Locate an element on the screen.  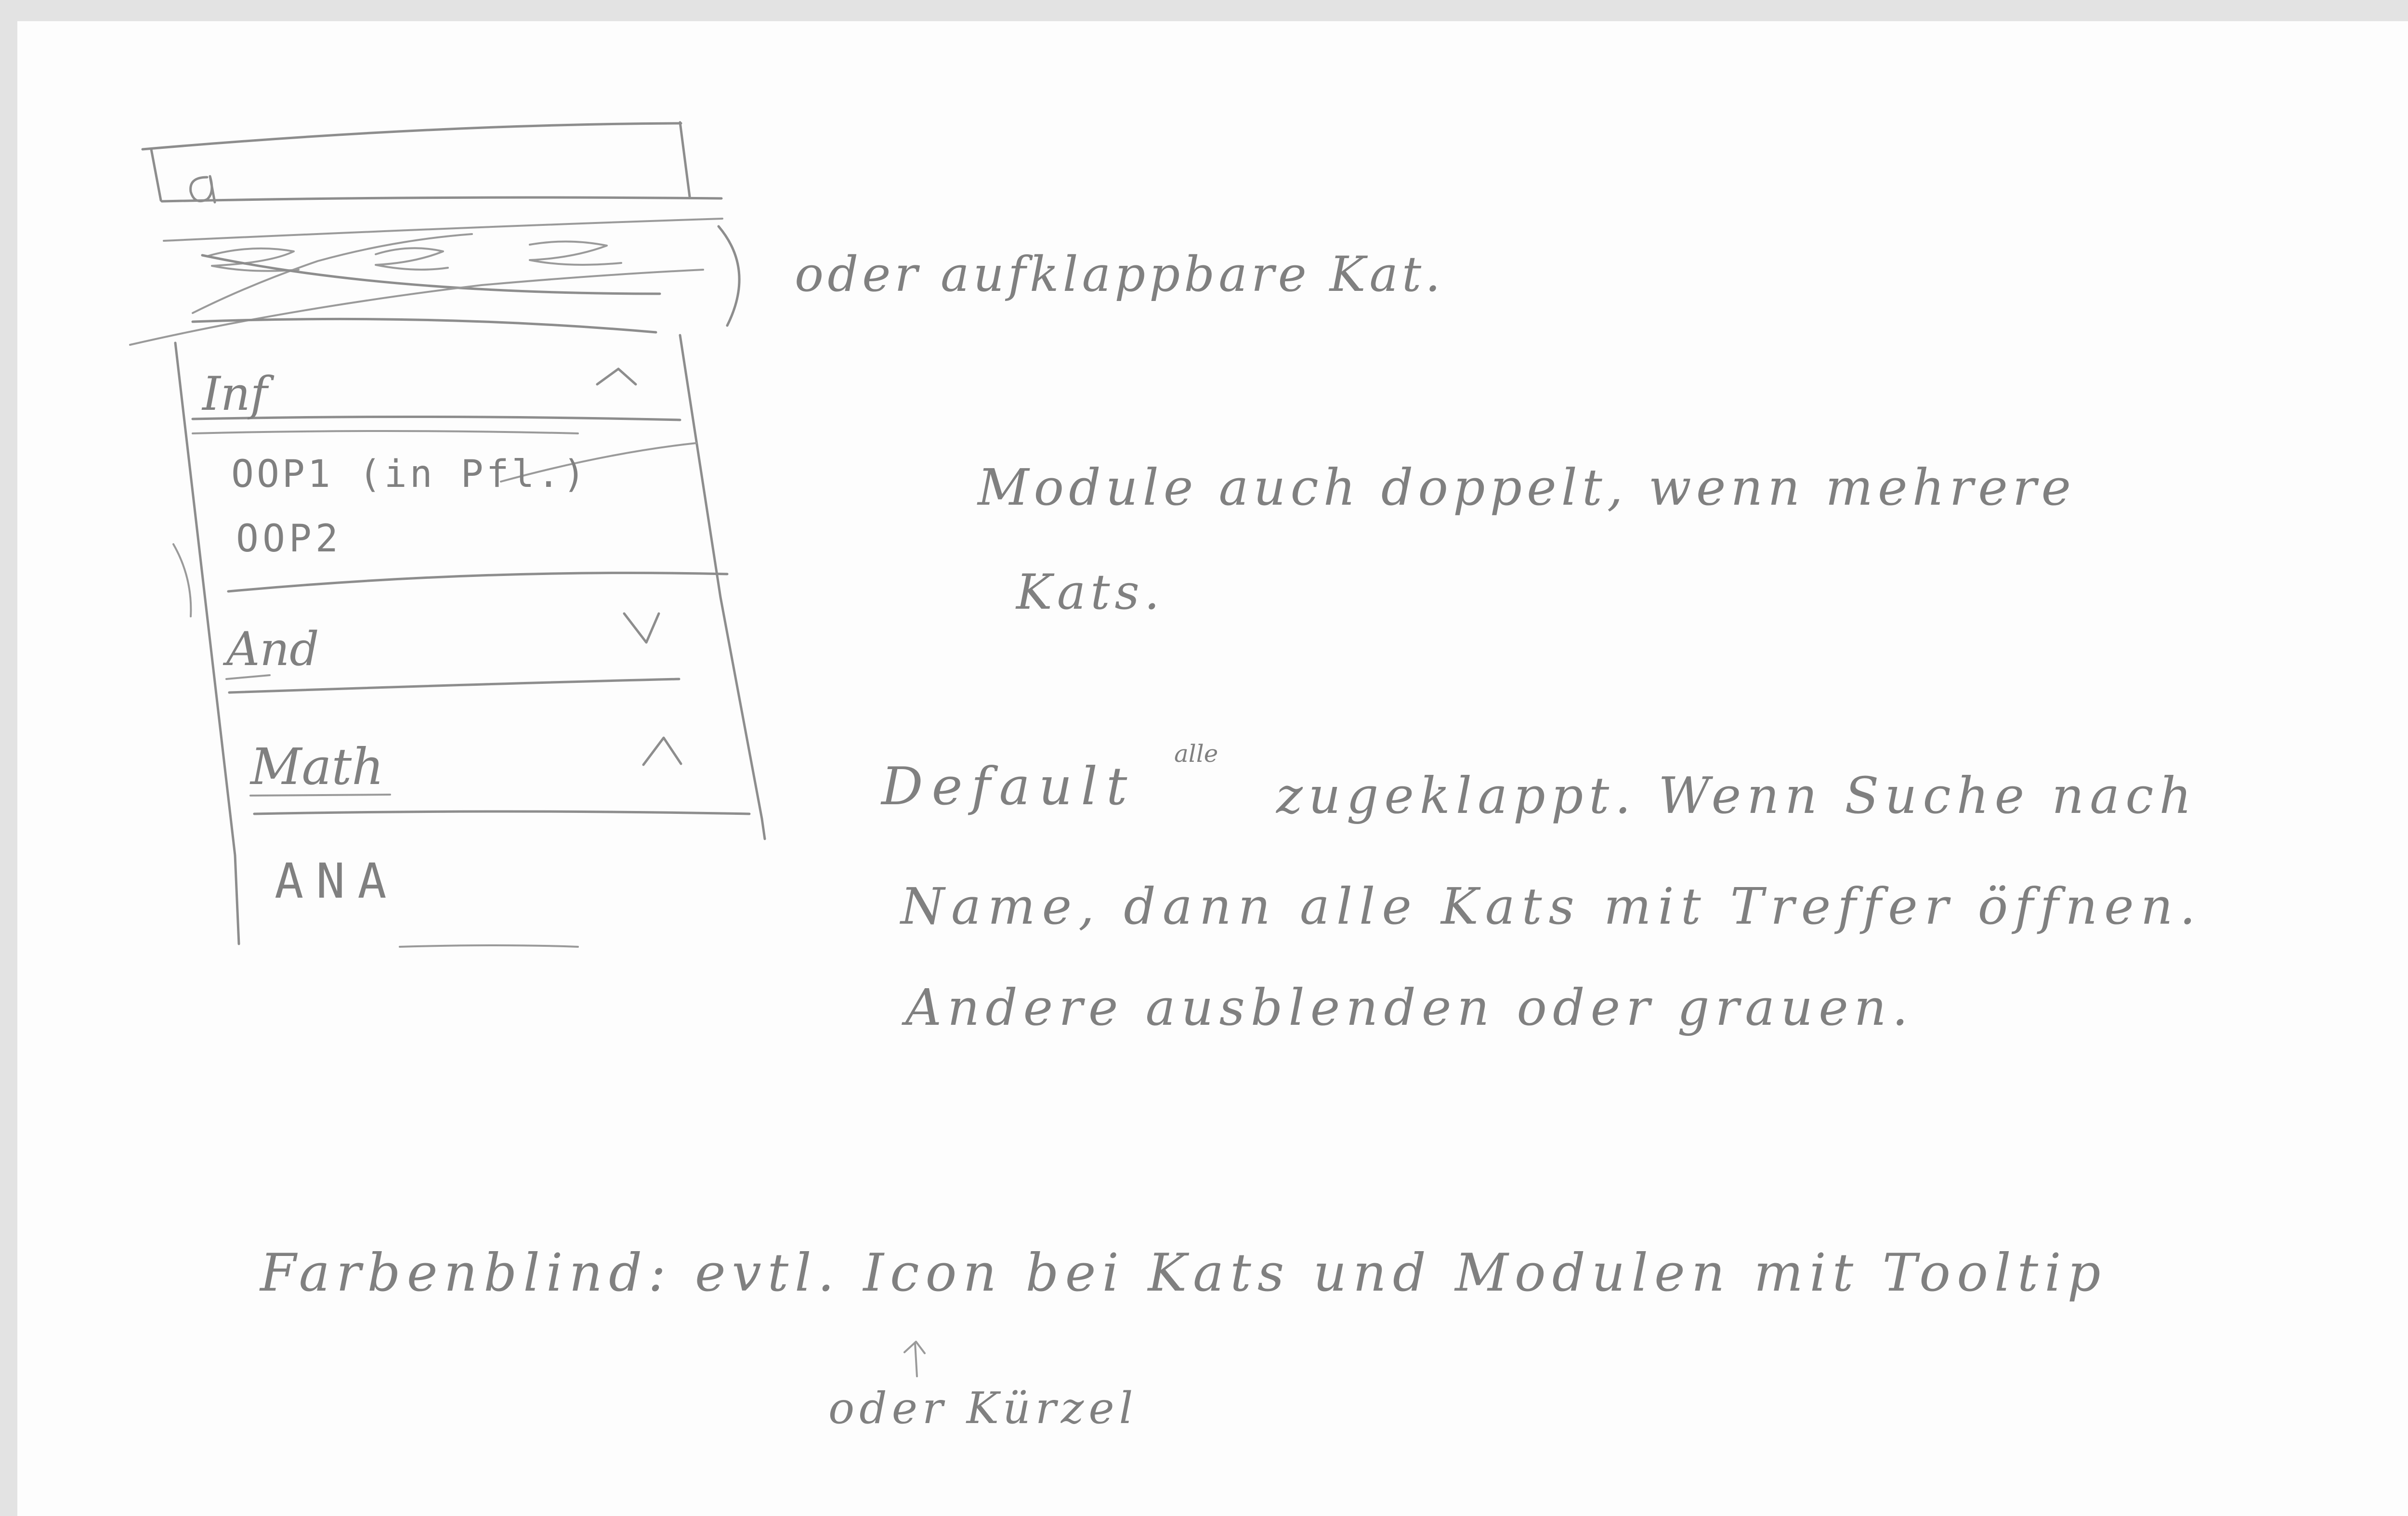
category-inf-item-1: OOP1 (in Pfl.) is located at coordinates (409, 474).